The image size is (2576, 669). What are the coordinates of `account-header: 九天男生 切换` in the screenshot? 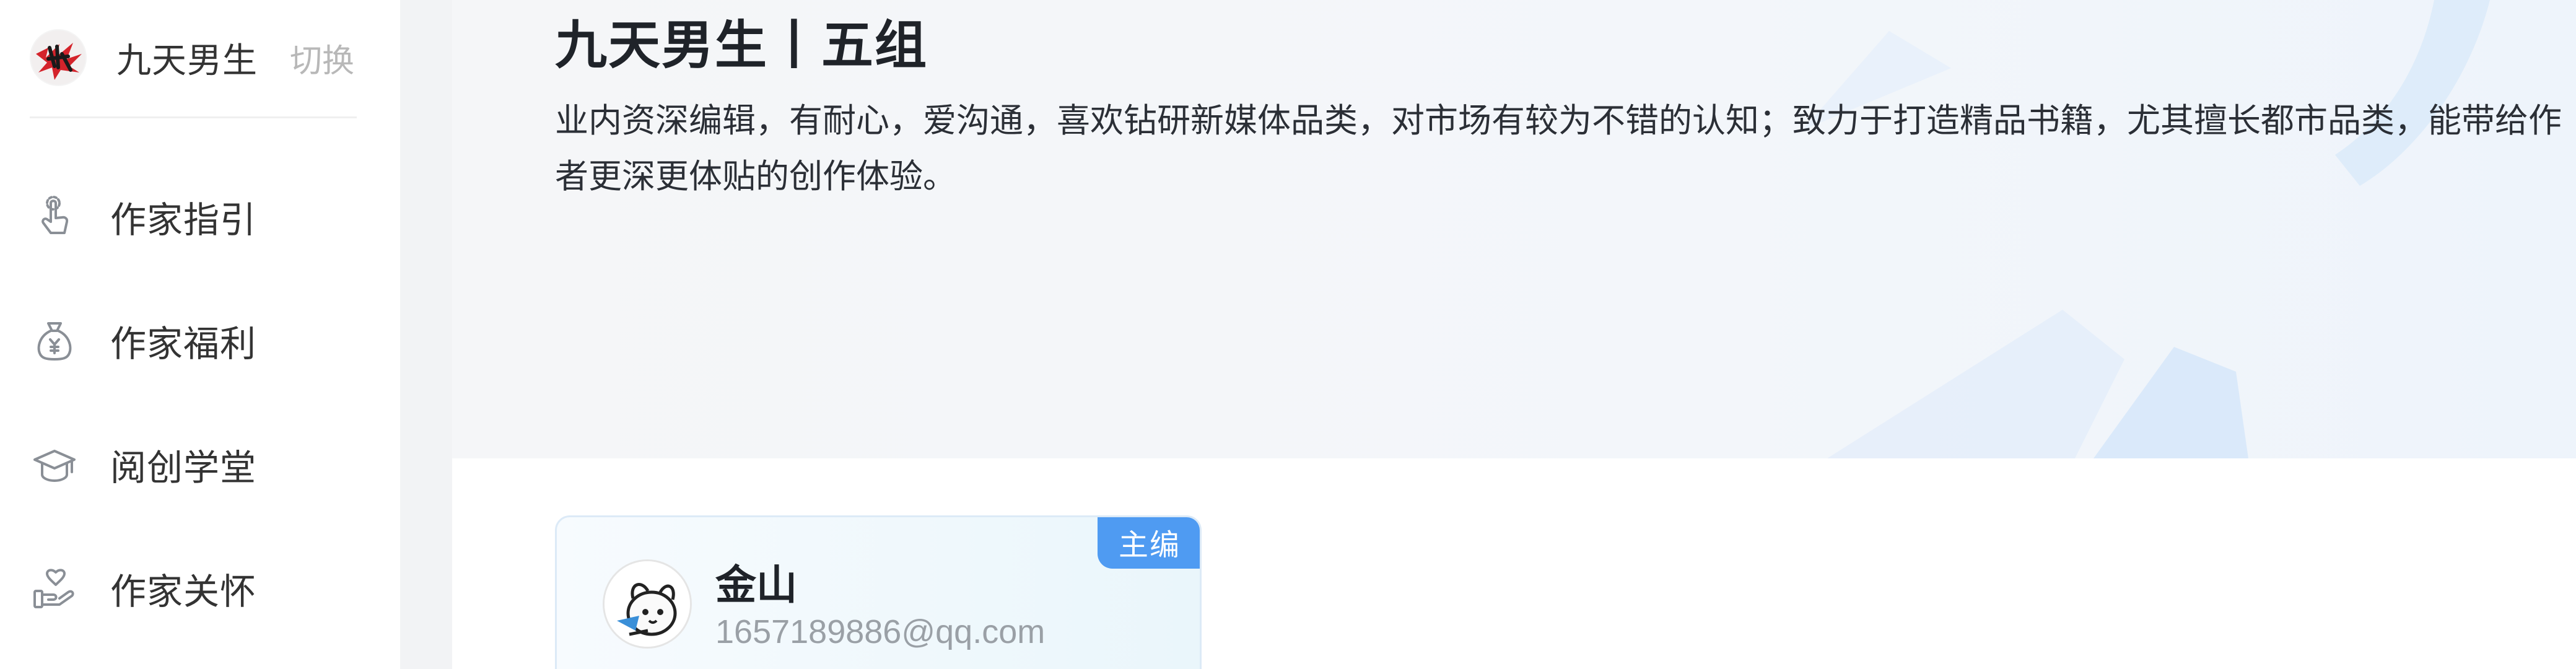 It's located at (194, 57).